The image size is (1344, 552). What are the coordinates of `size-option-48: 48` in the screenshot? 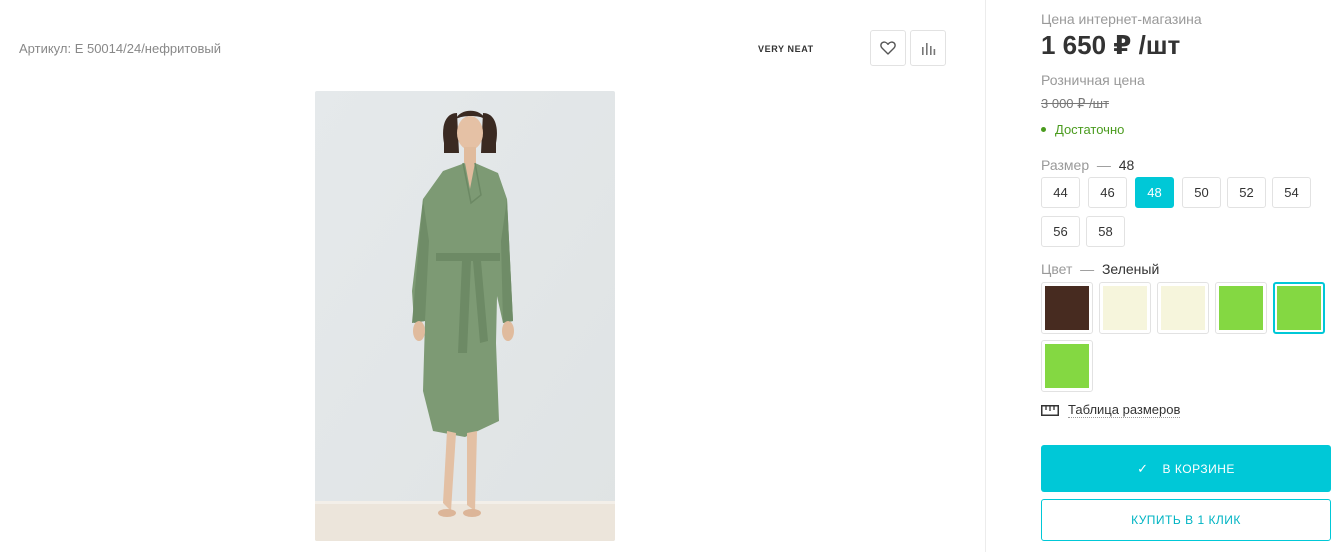 It's located at (1154, 192).